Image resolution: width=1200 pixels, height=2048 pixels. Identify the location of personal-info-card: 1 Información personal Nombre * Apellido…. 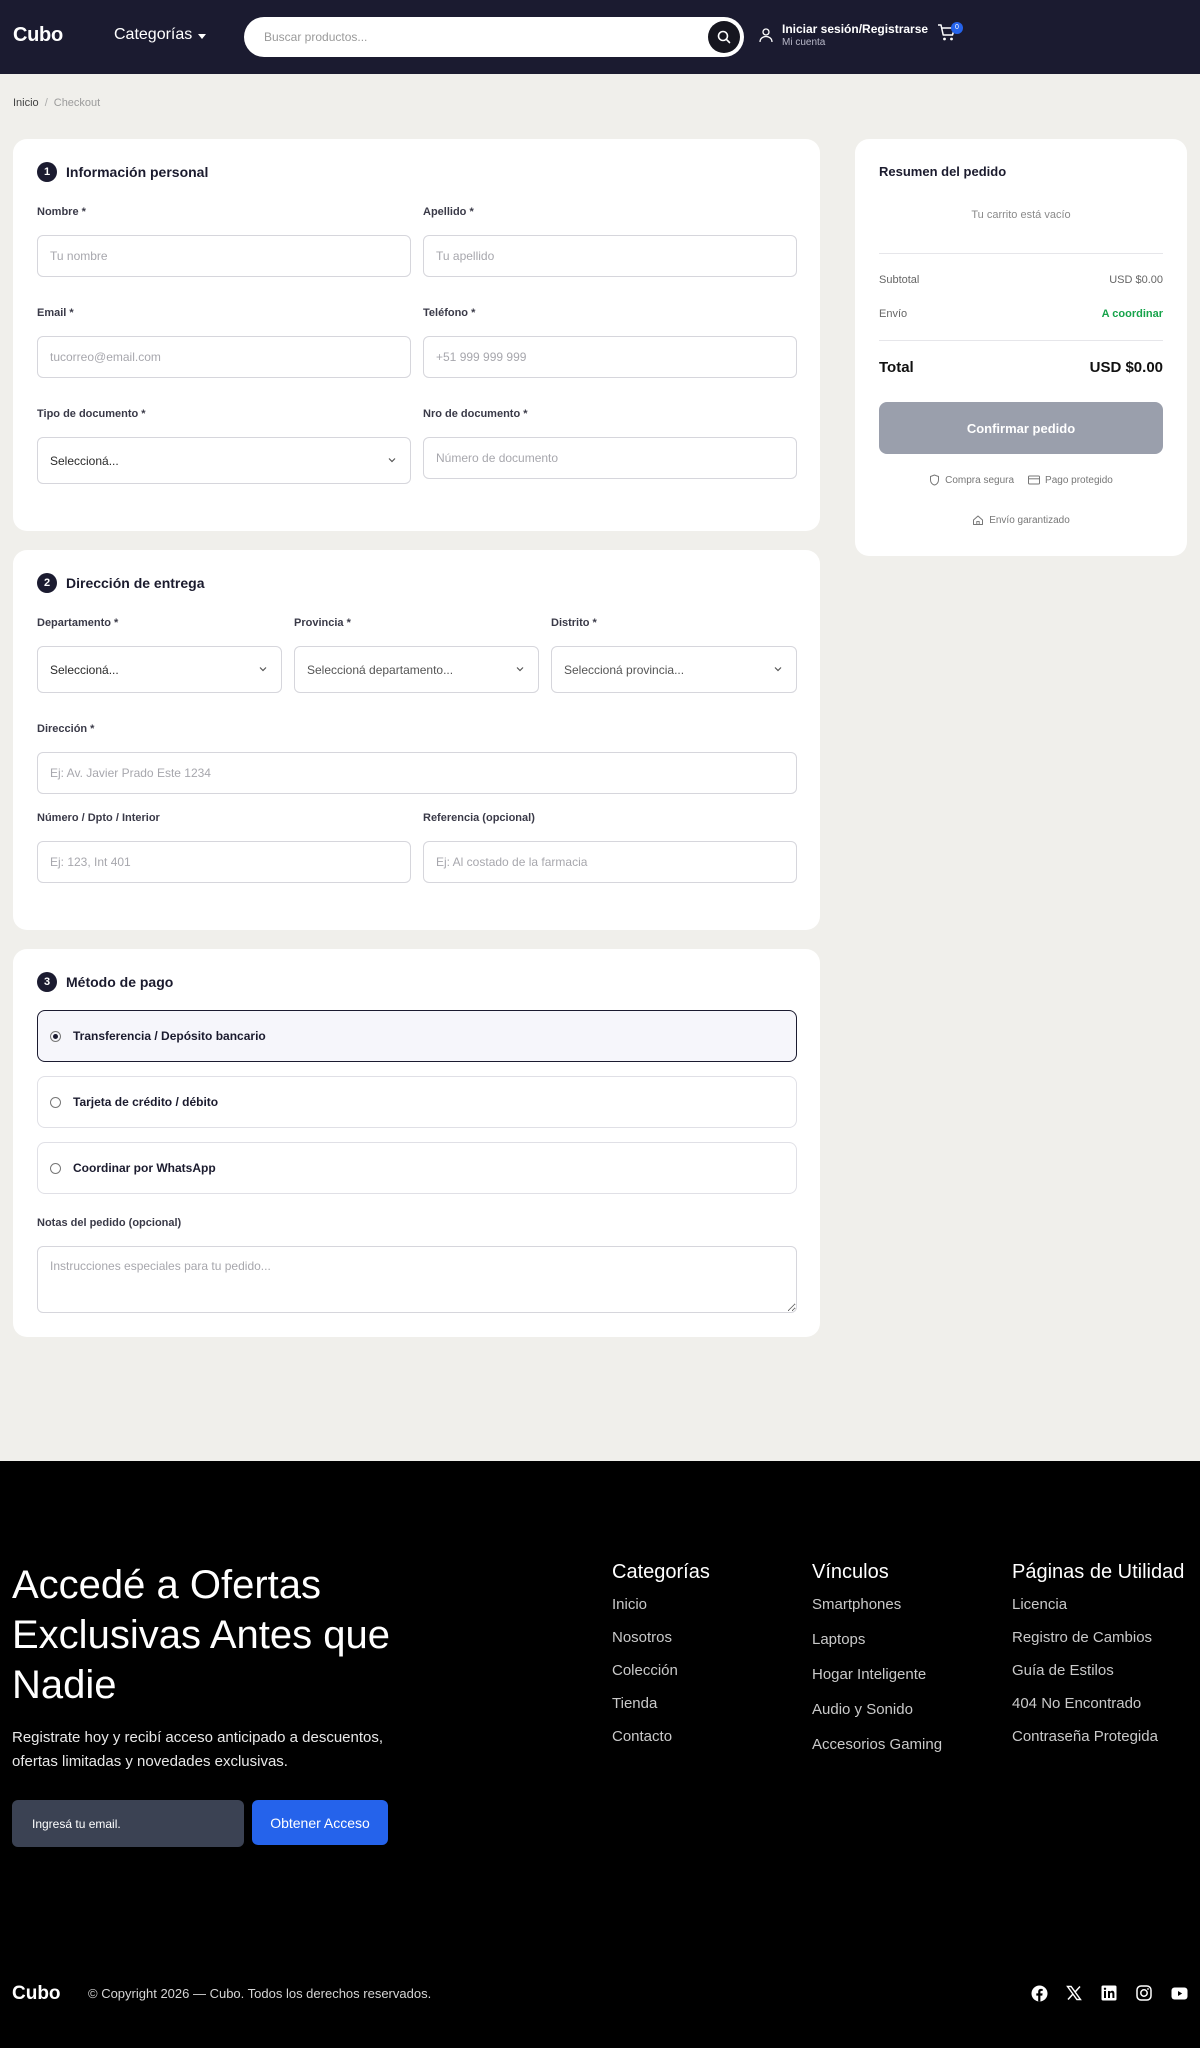
(416, 335).